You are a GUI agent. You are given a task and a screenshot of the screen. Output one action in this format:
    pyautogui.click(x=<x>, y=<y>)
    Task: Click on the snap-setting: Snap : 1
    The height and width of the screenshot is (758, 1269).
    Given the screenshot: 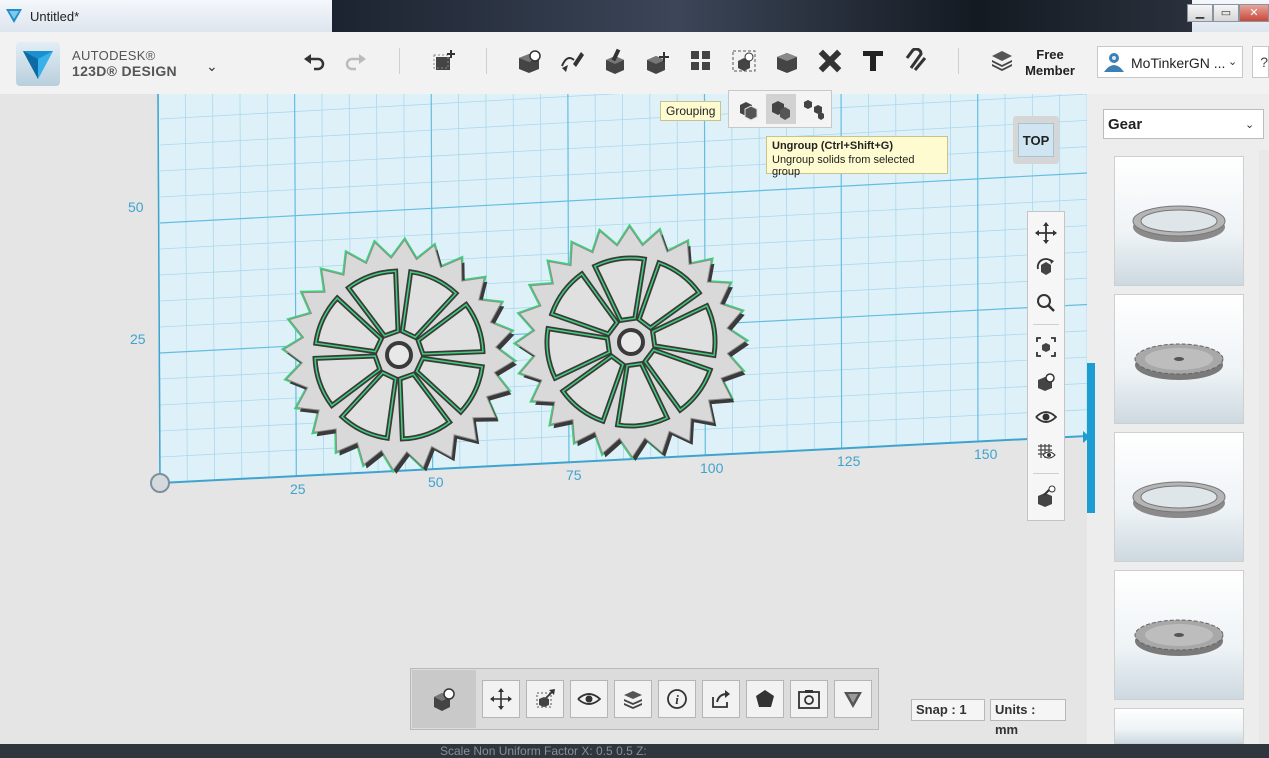 What is the action you would take?
    pyautogui.click(x=948, y=710)
    